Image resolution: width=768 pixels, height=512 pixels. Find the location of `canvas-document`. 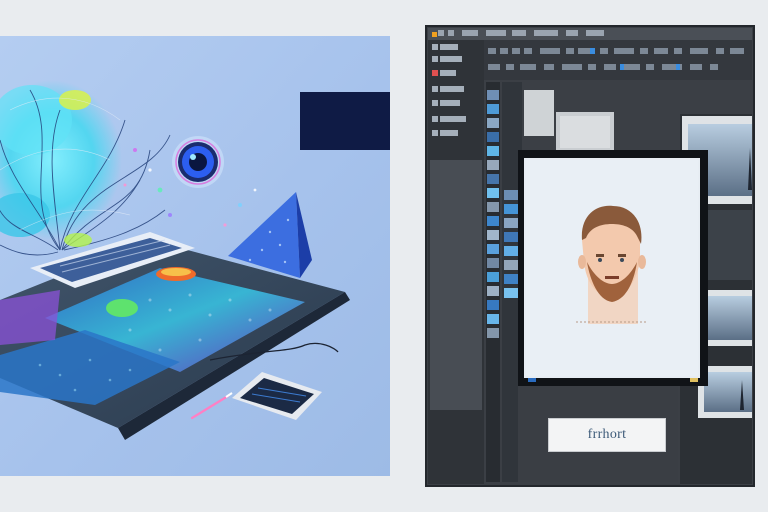

canvas-document is located at coordinates (613, 268).